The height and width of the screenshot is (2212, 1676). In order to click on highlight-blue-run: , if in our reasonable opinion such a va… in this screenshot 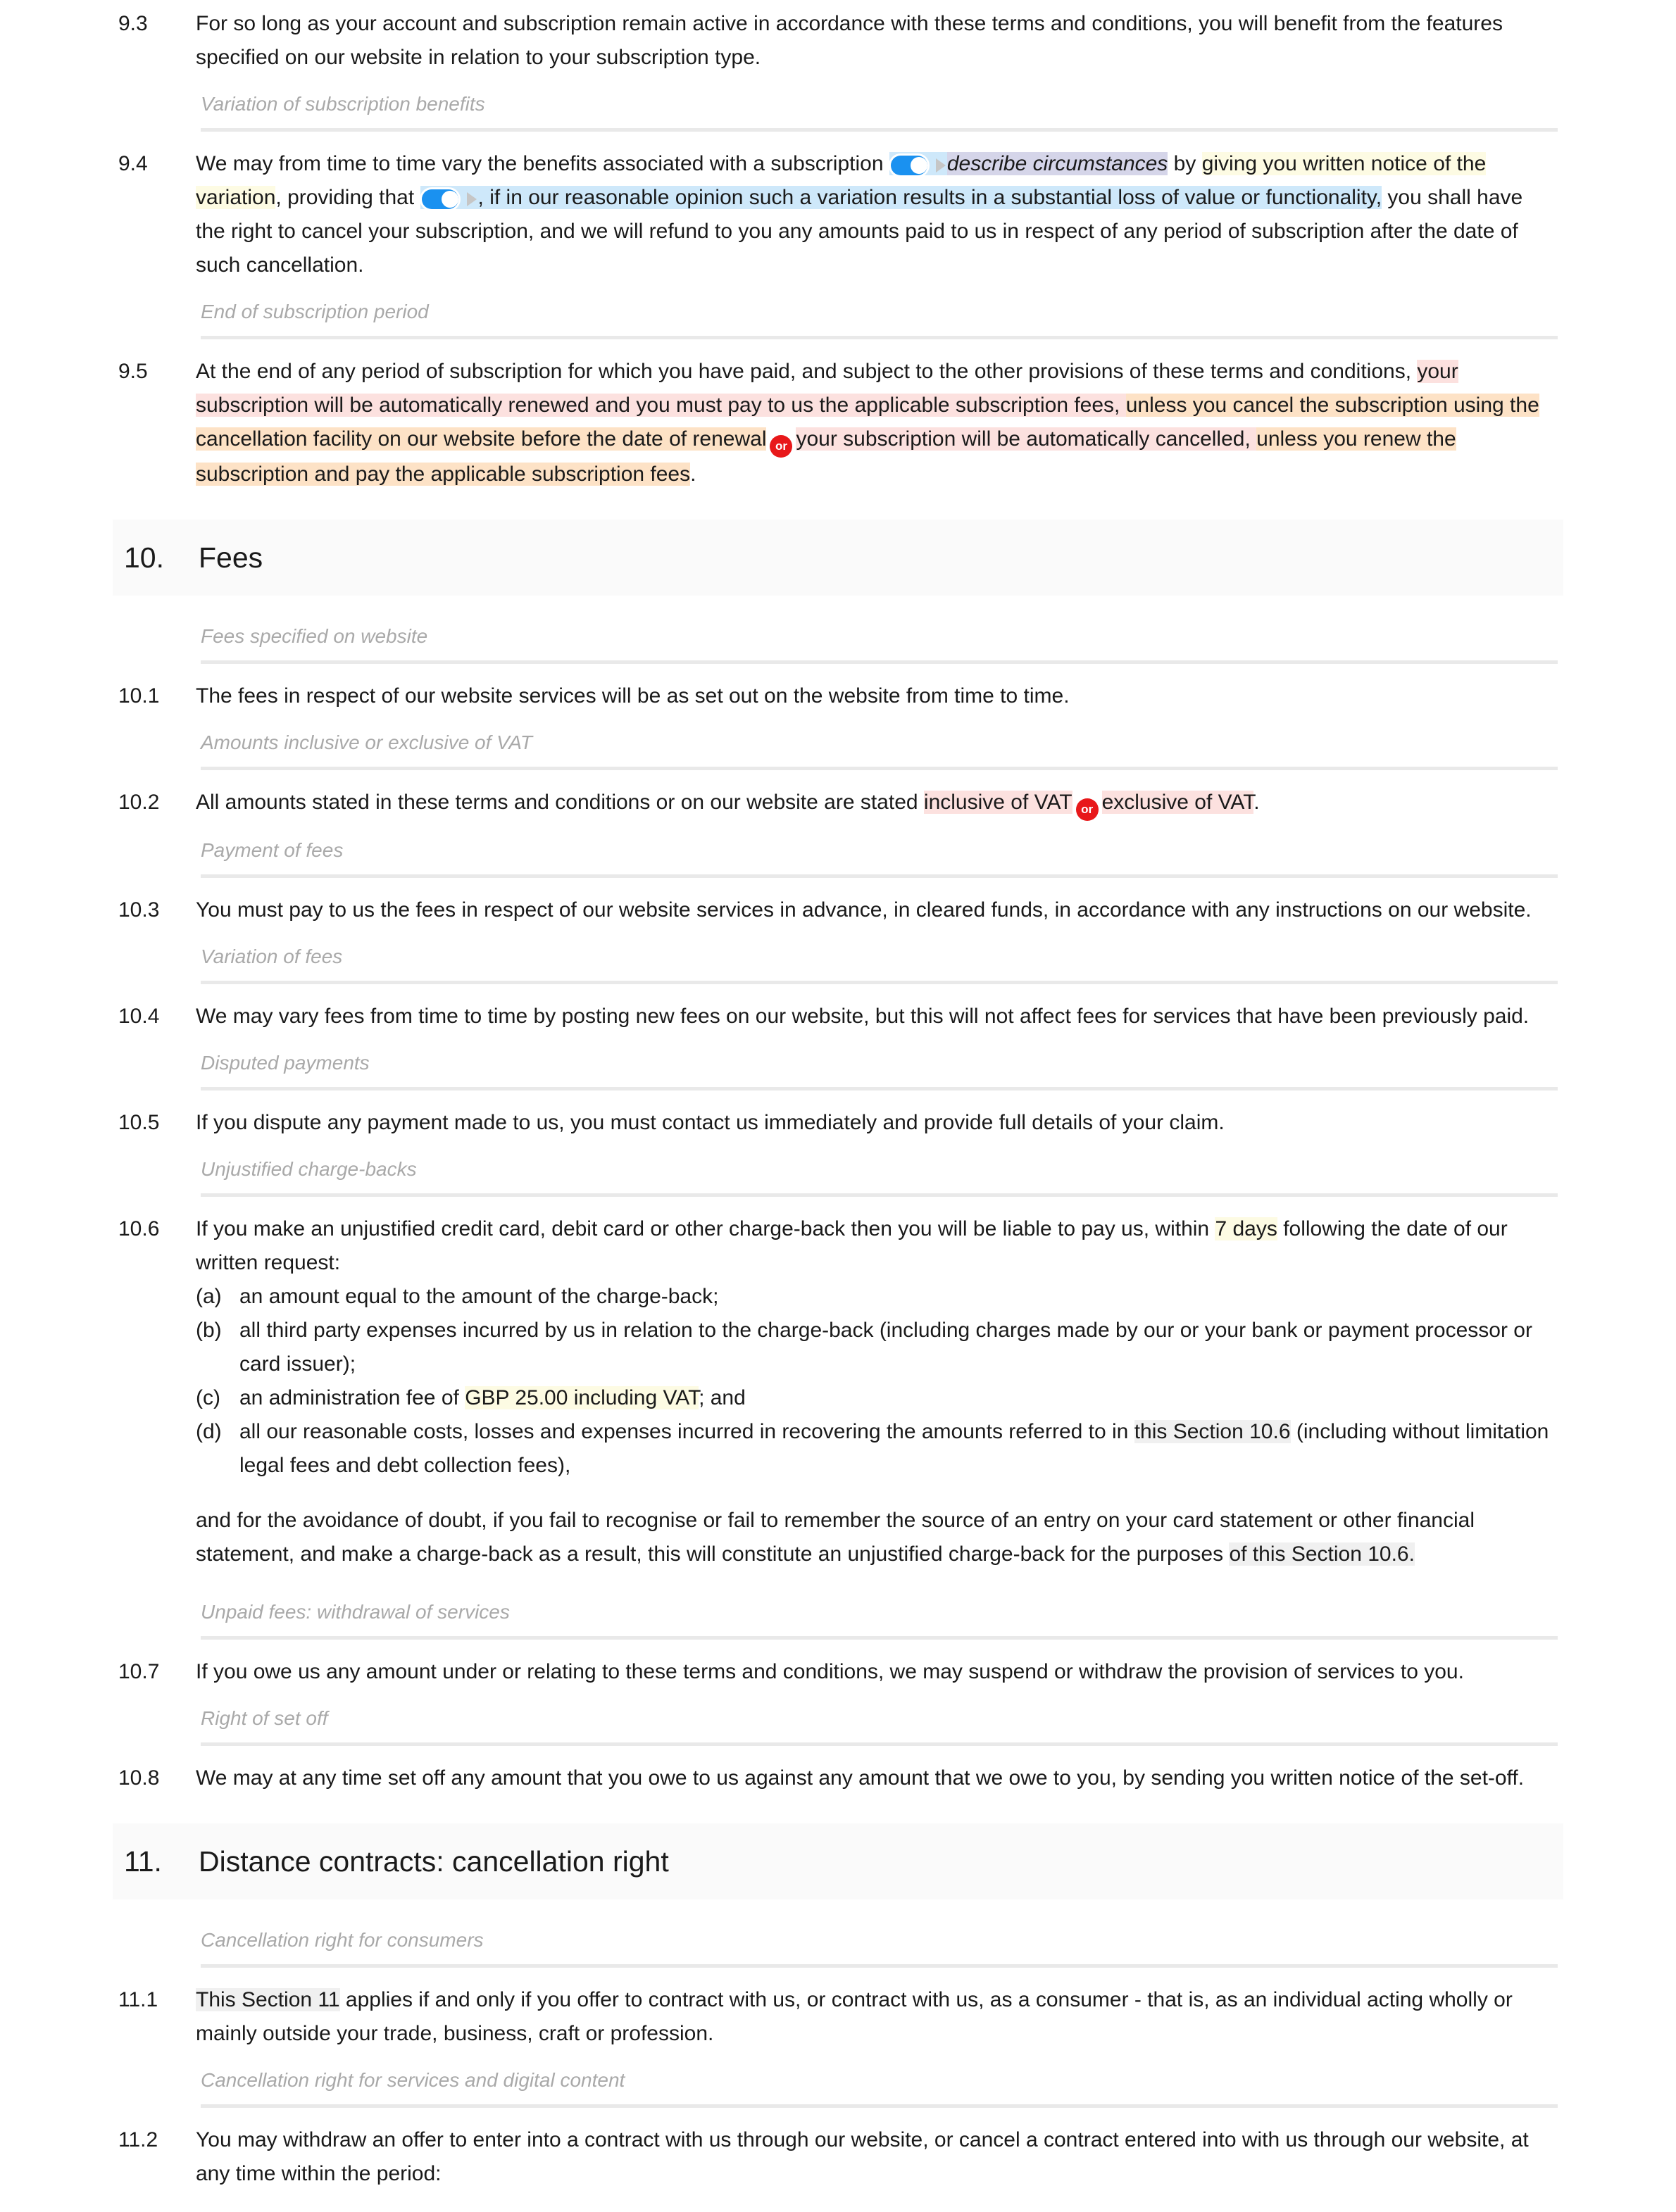, I will do `click(930, 197)`.